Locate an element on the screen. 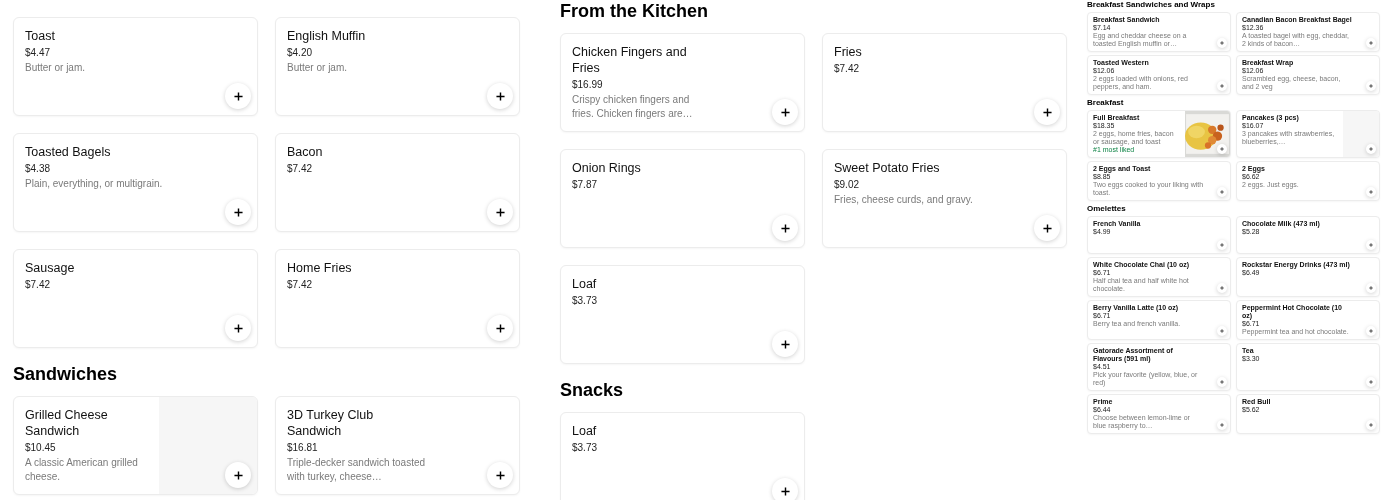 The height and width of the screenshot is (500, 1400). item-price: $9.02 is located at coordinates (847, 184).